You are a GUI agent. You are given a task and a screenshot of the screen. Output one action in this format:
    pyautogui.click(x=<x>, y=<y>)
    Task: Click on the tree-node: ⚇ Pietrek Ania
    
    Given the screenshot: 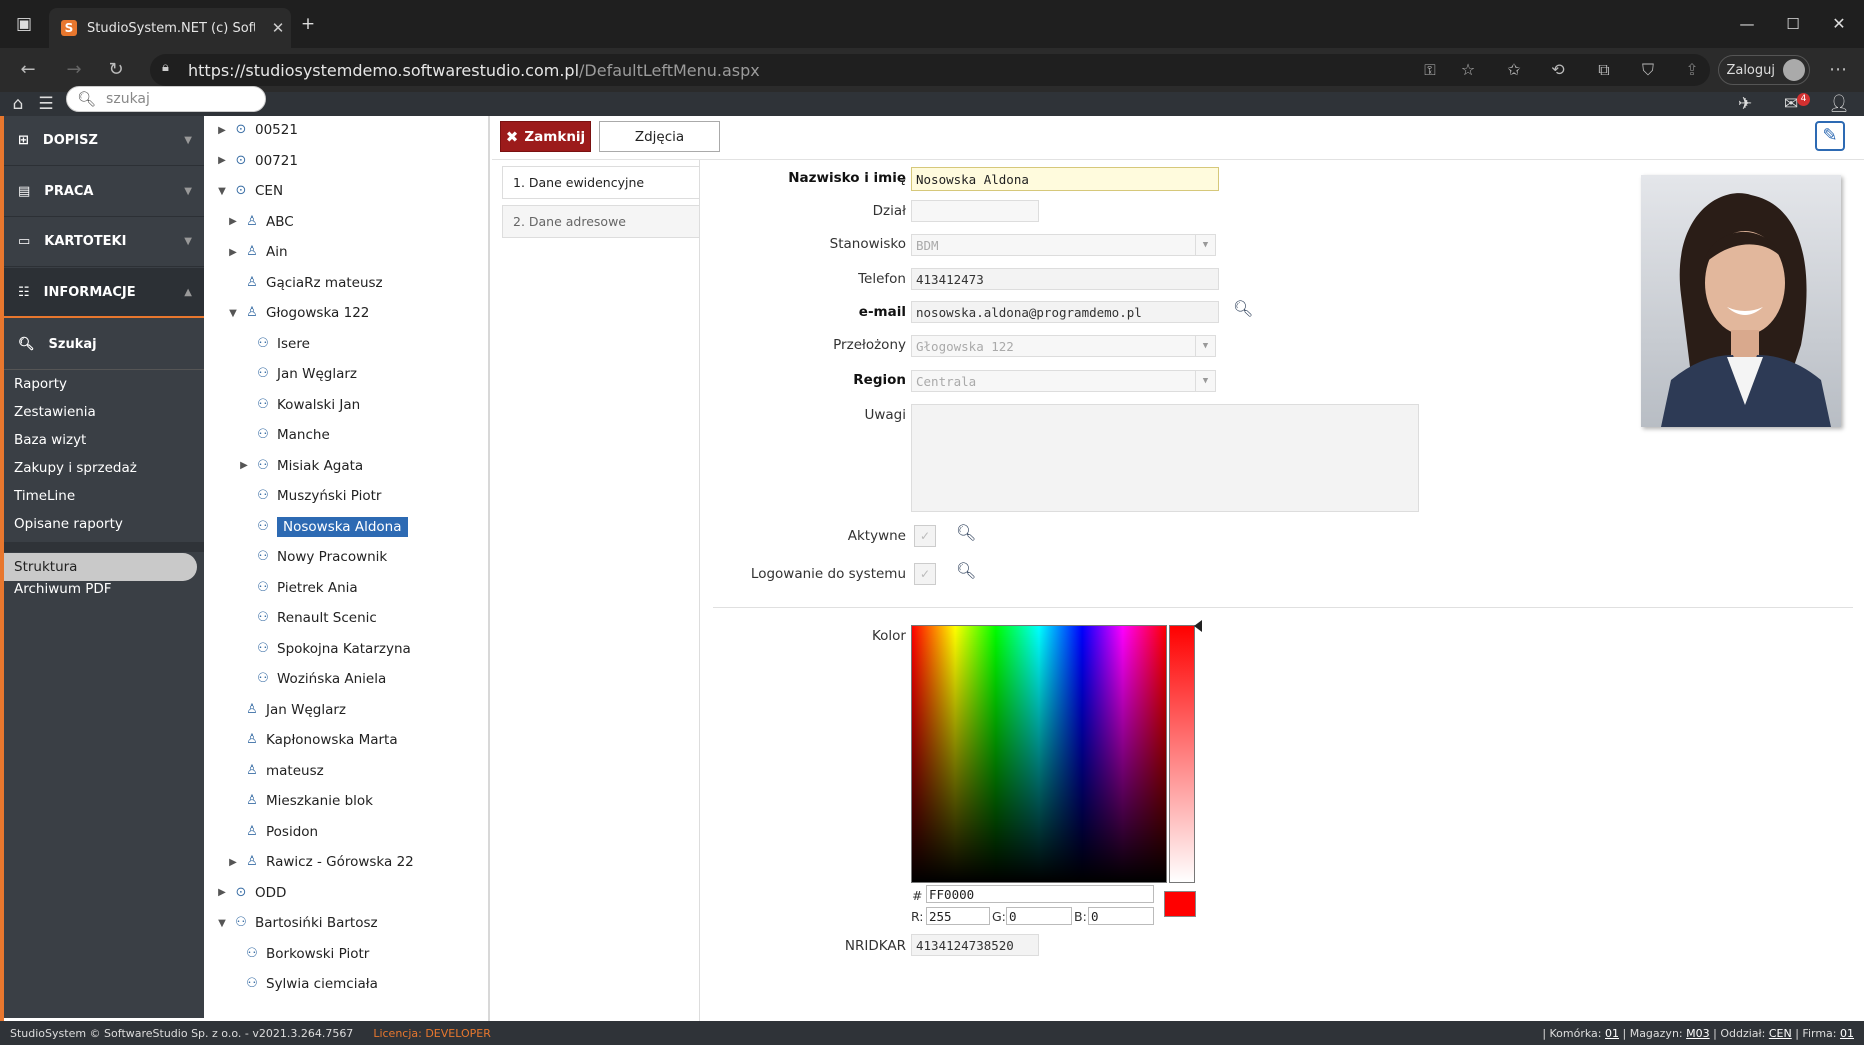 What is the action you would take?
    pyautogui.click(x=298, y=588)
    